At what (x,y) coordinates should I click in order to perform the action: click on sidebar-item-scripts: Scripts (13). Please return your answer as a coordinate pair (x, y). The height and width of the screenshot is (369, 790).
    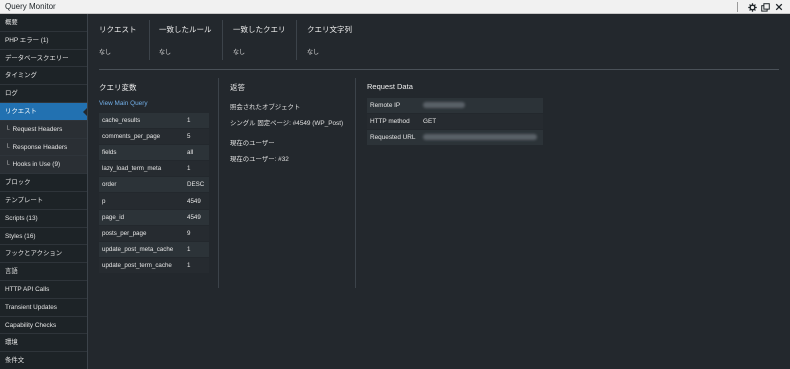
    Looking at the image, I should click on (43, 219).